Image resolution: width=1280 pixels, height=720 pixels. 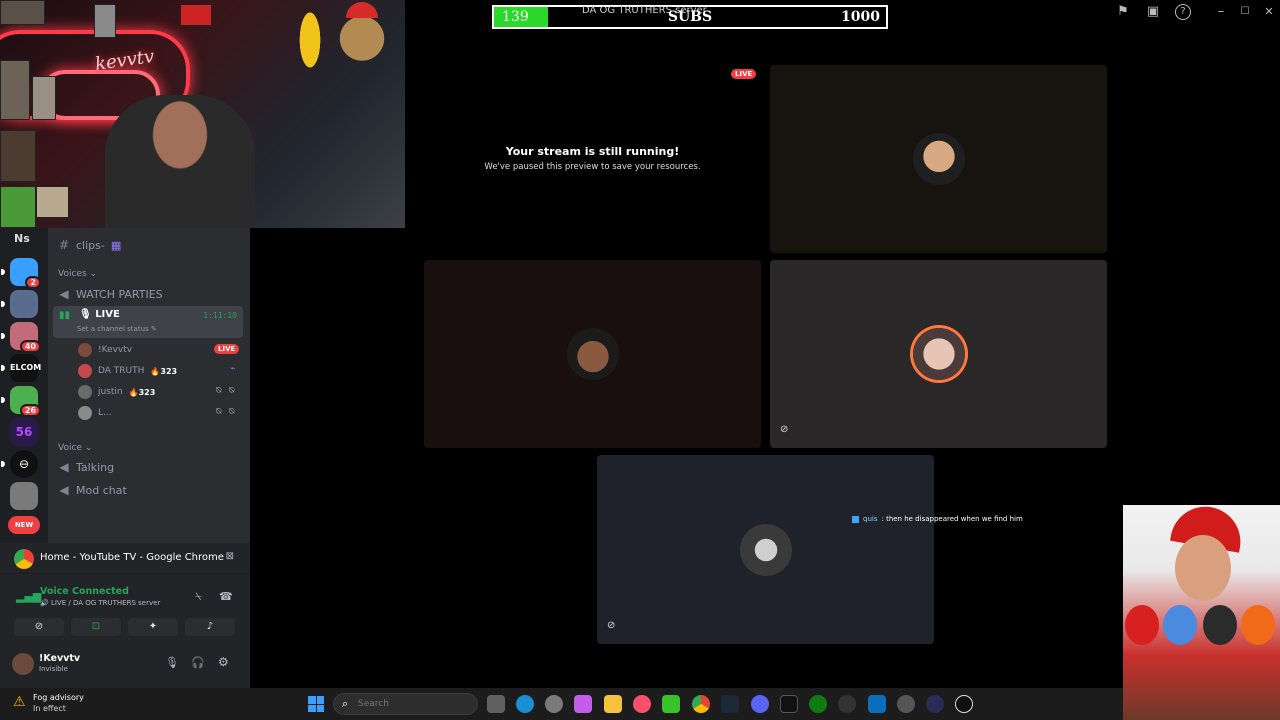 I want to click on channel-status-input: Set a channel status ✎, so click(x=117, y=329).